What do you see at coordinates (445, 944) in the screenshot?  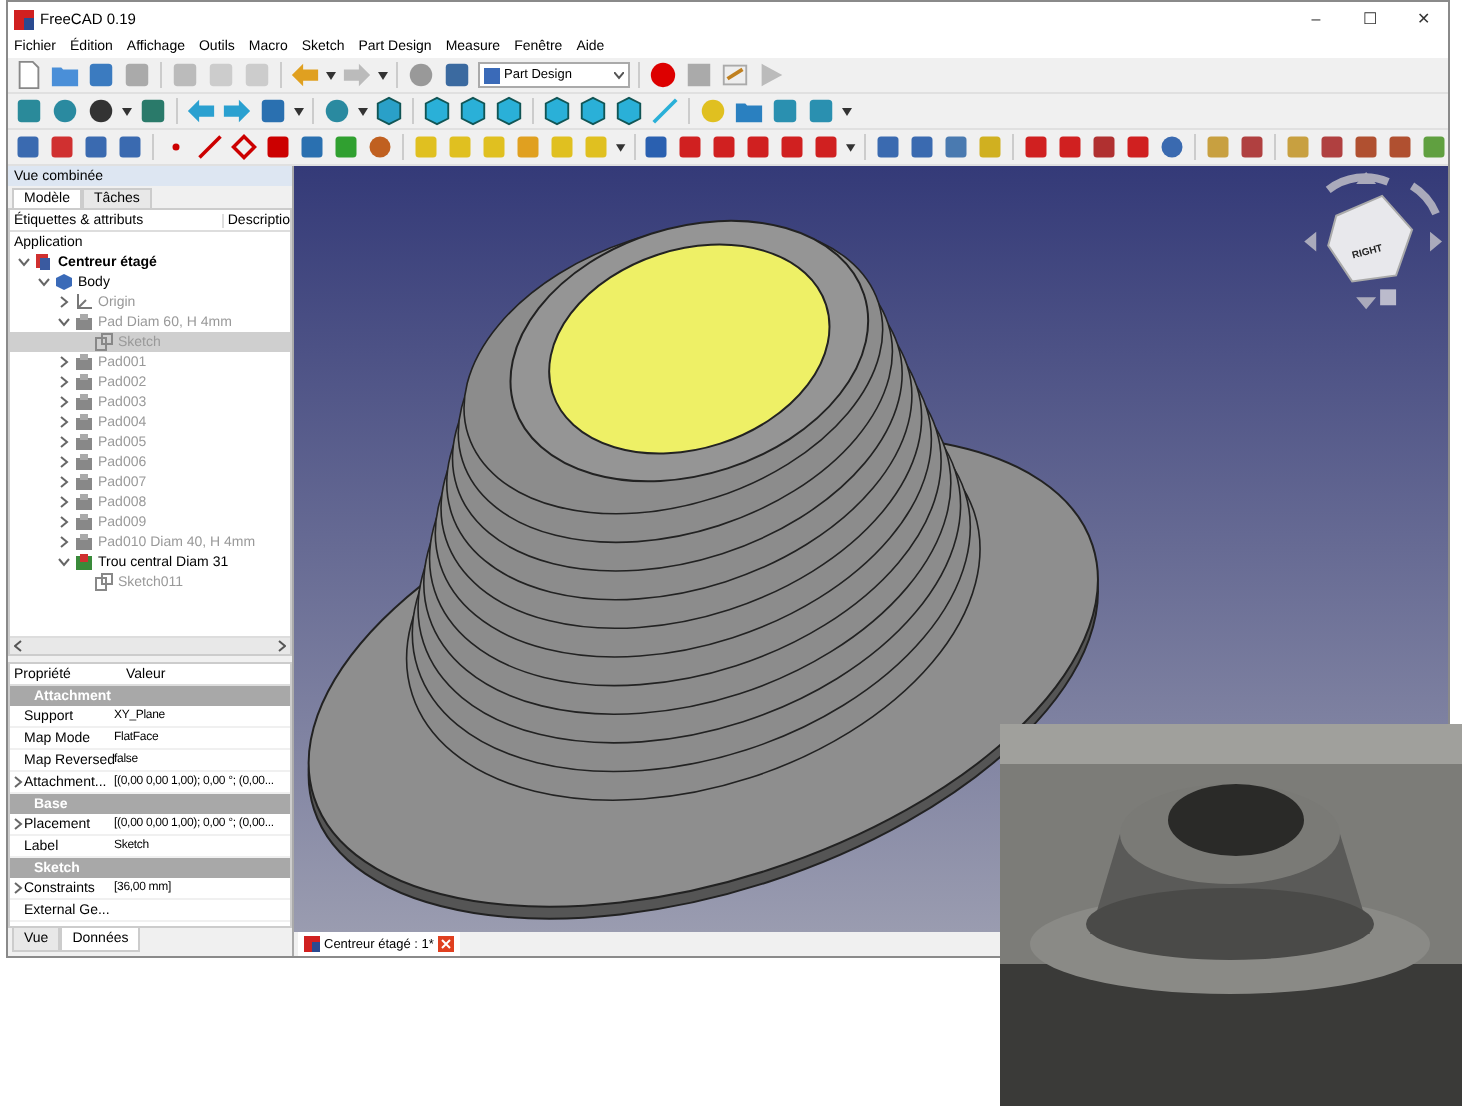 I see `close-icon` at bounding box center [445, 944].